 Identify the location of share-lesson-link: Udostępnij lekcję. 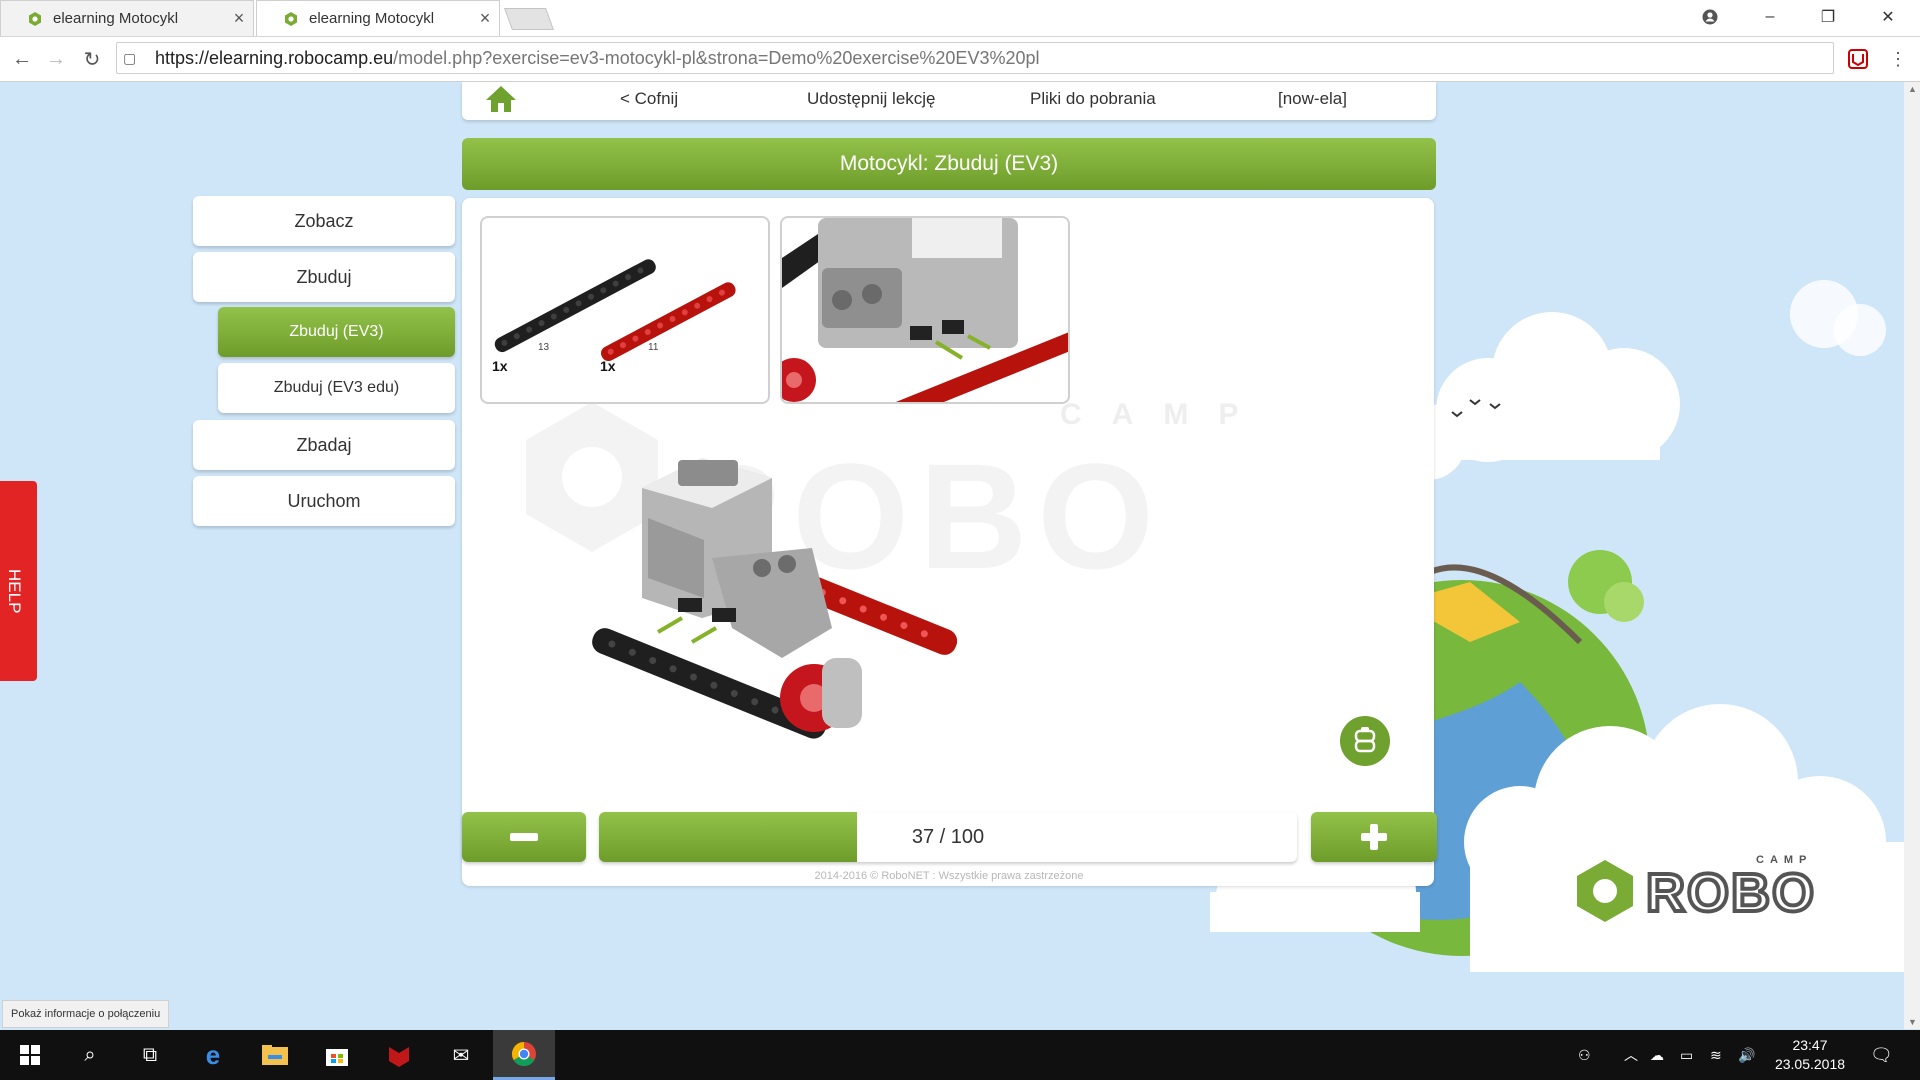
(871, 99).